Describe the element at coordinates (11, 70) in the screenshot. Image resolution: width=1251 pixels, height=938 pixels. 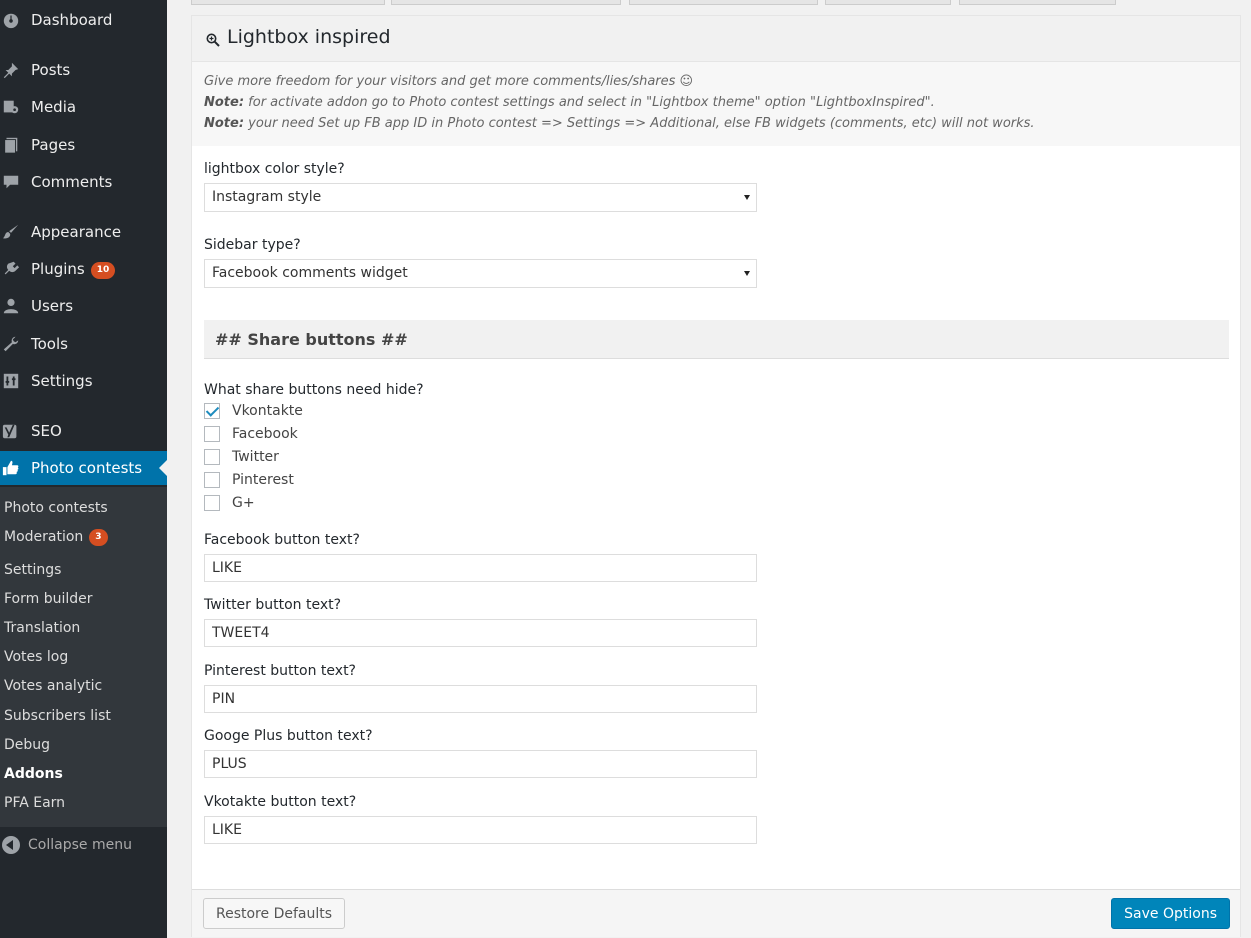
I see `pushpin-icon` at that location.